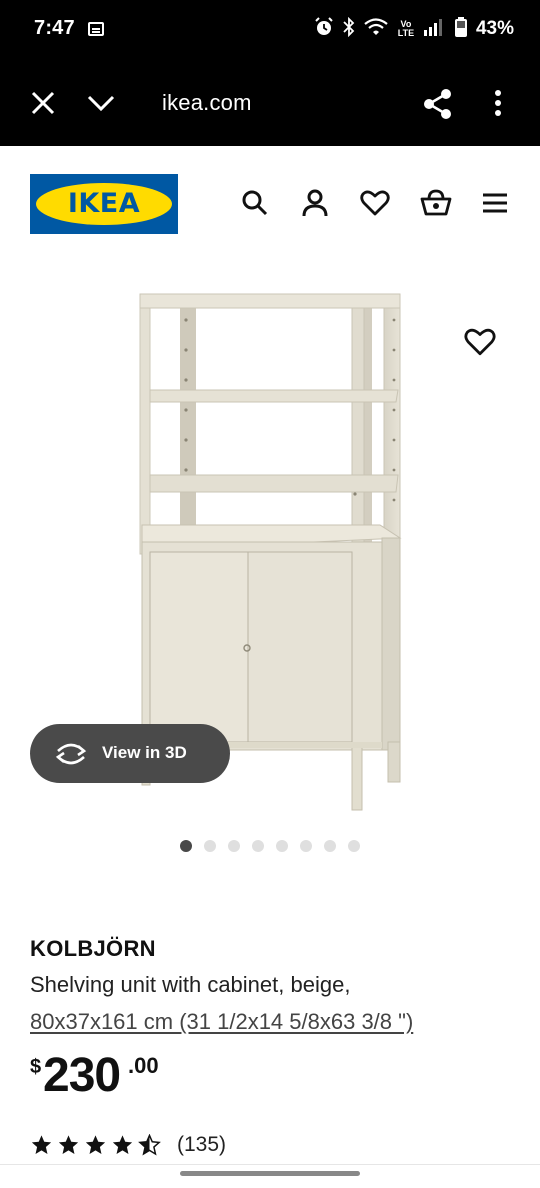  What do you see at coordinates (270, 1173) in the screenshot?
I see `gesture-navigation-bar` at bounding box center [270, 1173].